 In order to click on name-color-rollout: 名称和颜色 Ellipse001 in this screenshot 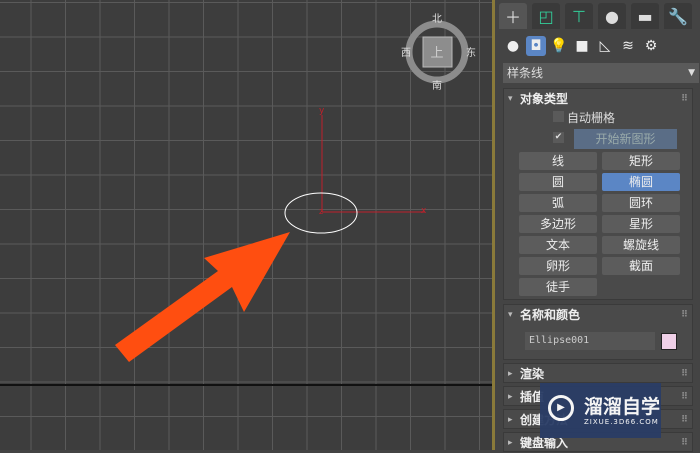, I will do `click(598, 332)`.